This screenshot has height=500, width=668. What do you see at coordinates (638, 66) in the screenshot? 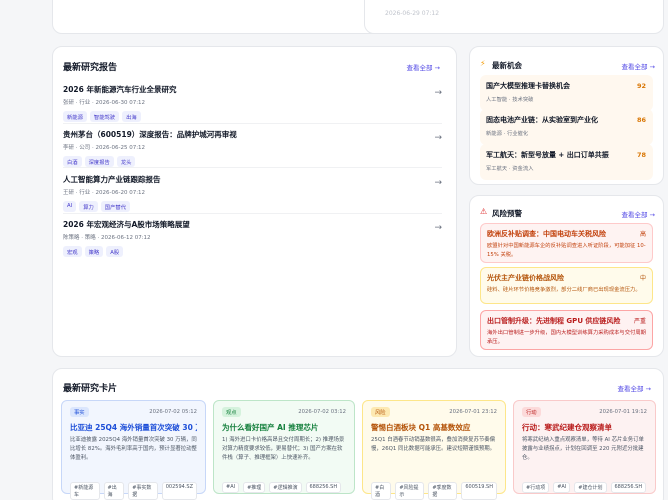
I see `opportunities-view-all: 查看全部 →` at bounding box center [638, 66].